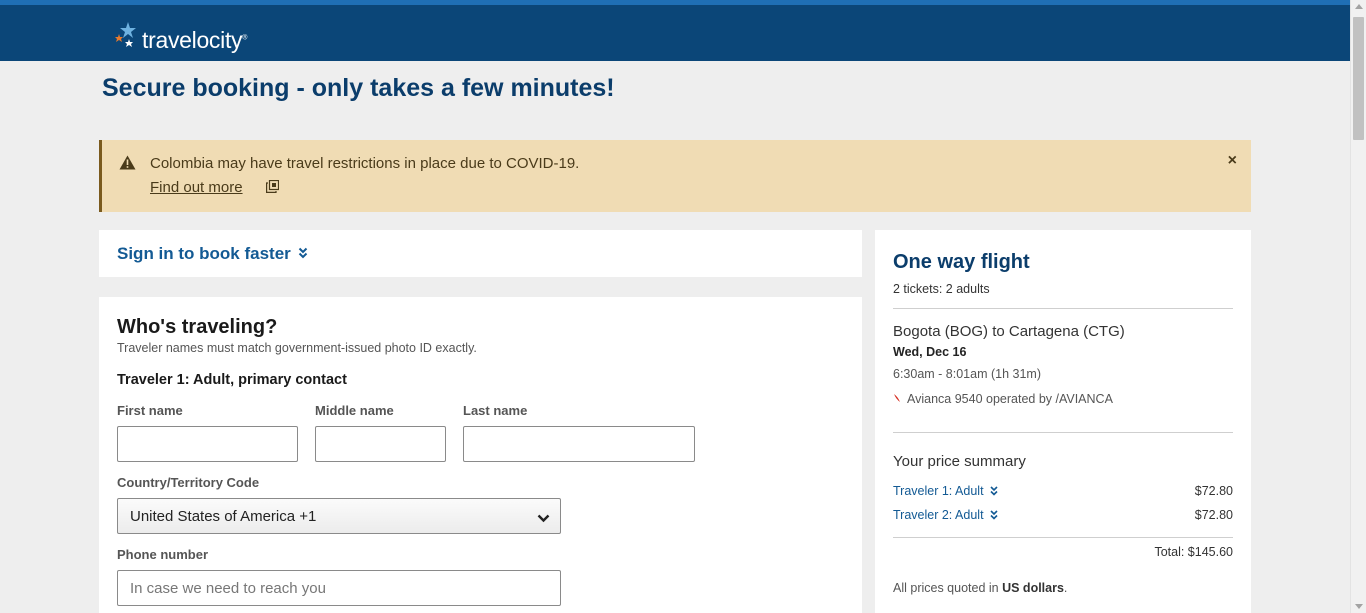 This screenshot has width=1366, height=613. Describe the element at coordinates (188, 482) in the screenshot. I see `country-code-label: Country/Territory Code` at that location.